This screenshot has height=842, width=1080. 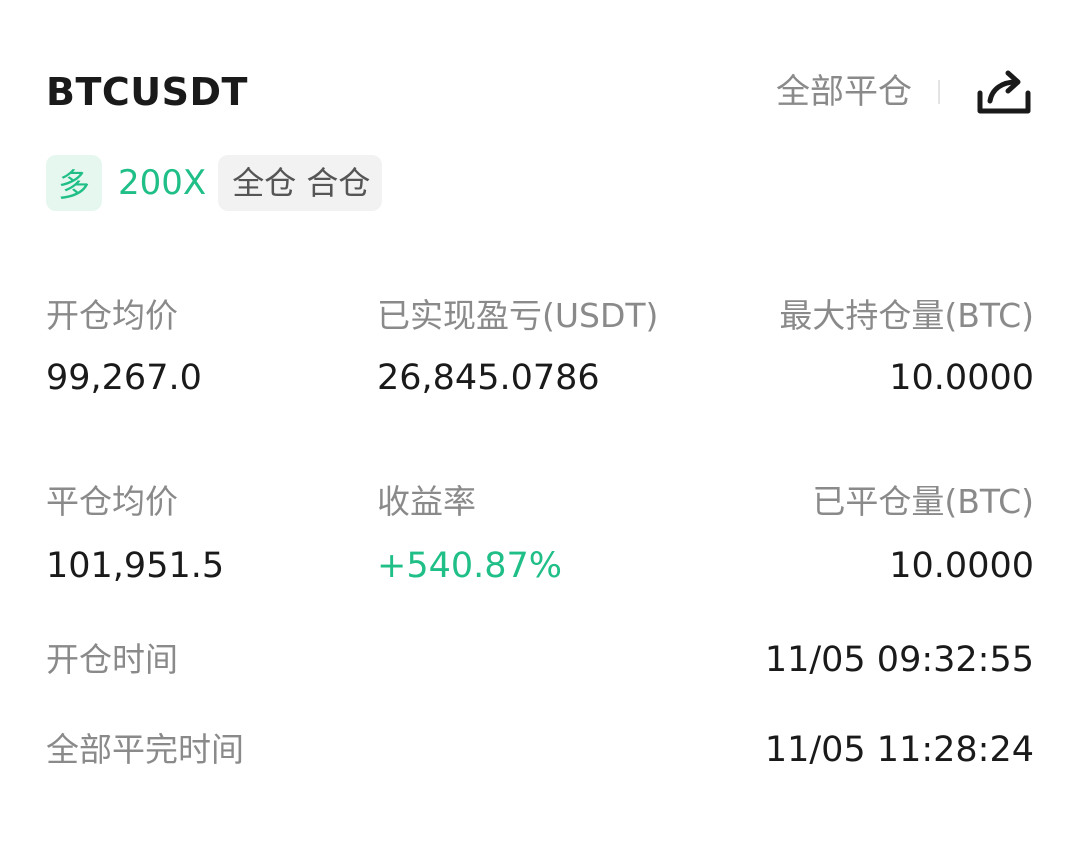 I want to click on closed-amount-label: 已平仓量(BTC), so click(x=923, y=501).